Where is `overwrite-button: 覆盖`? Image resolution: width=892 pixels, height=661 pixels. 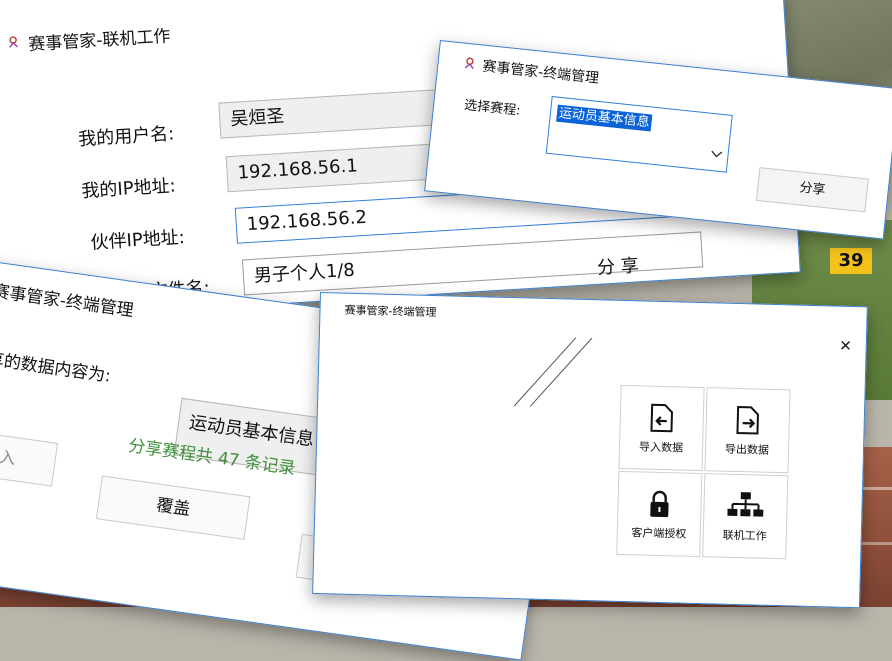
overwrite-button: 覆盖 is located at coordinates (173, 507).